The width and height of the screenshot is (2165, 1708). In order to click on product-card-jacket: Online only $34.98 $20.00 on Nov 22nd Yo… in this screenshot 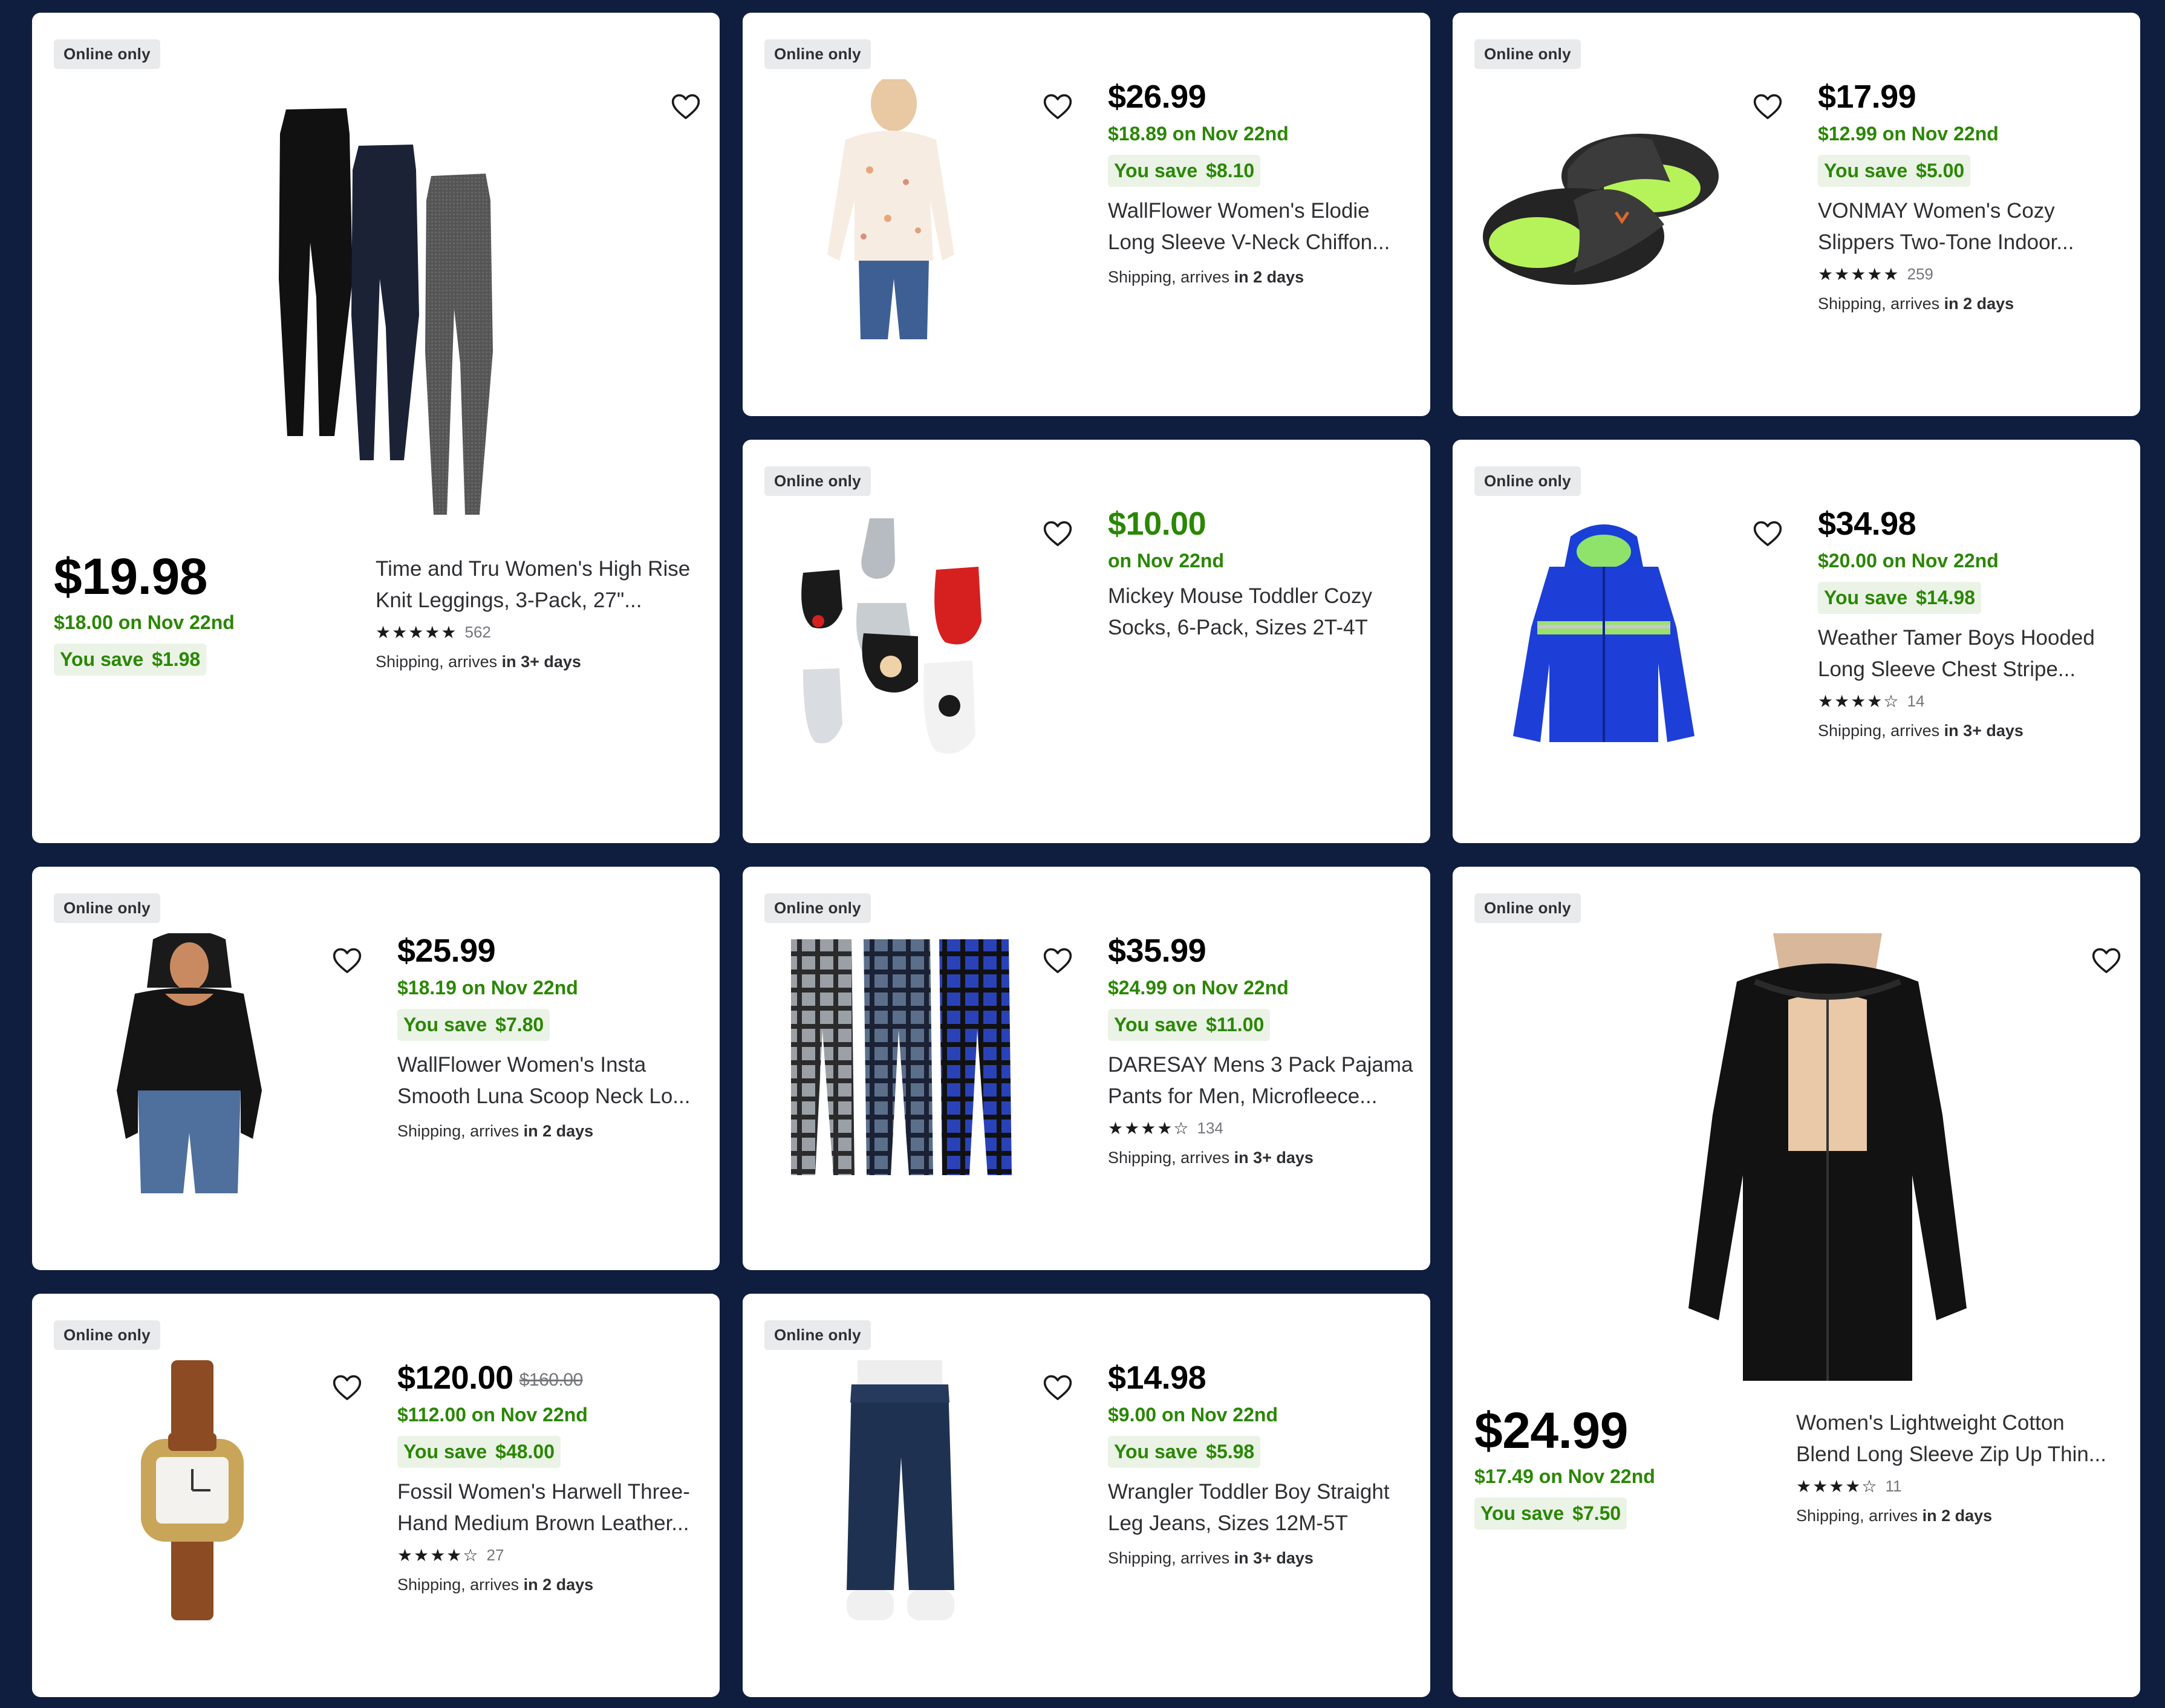, I will do `click(1797, 641)`.